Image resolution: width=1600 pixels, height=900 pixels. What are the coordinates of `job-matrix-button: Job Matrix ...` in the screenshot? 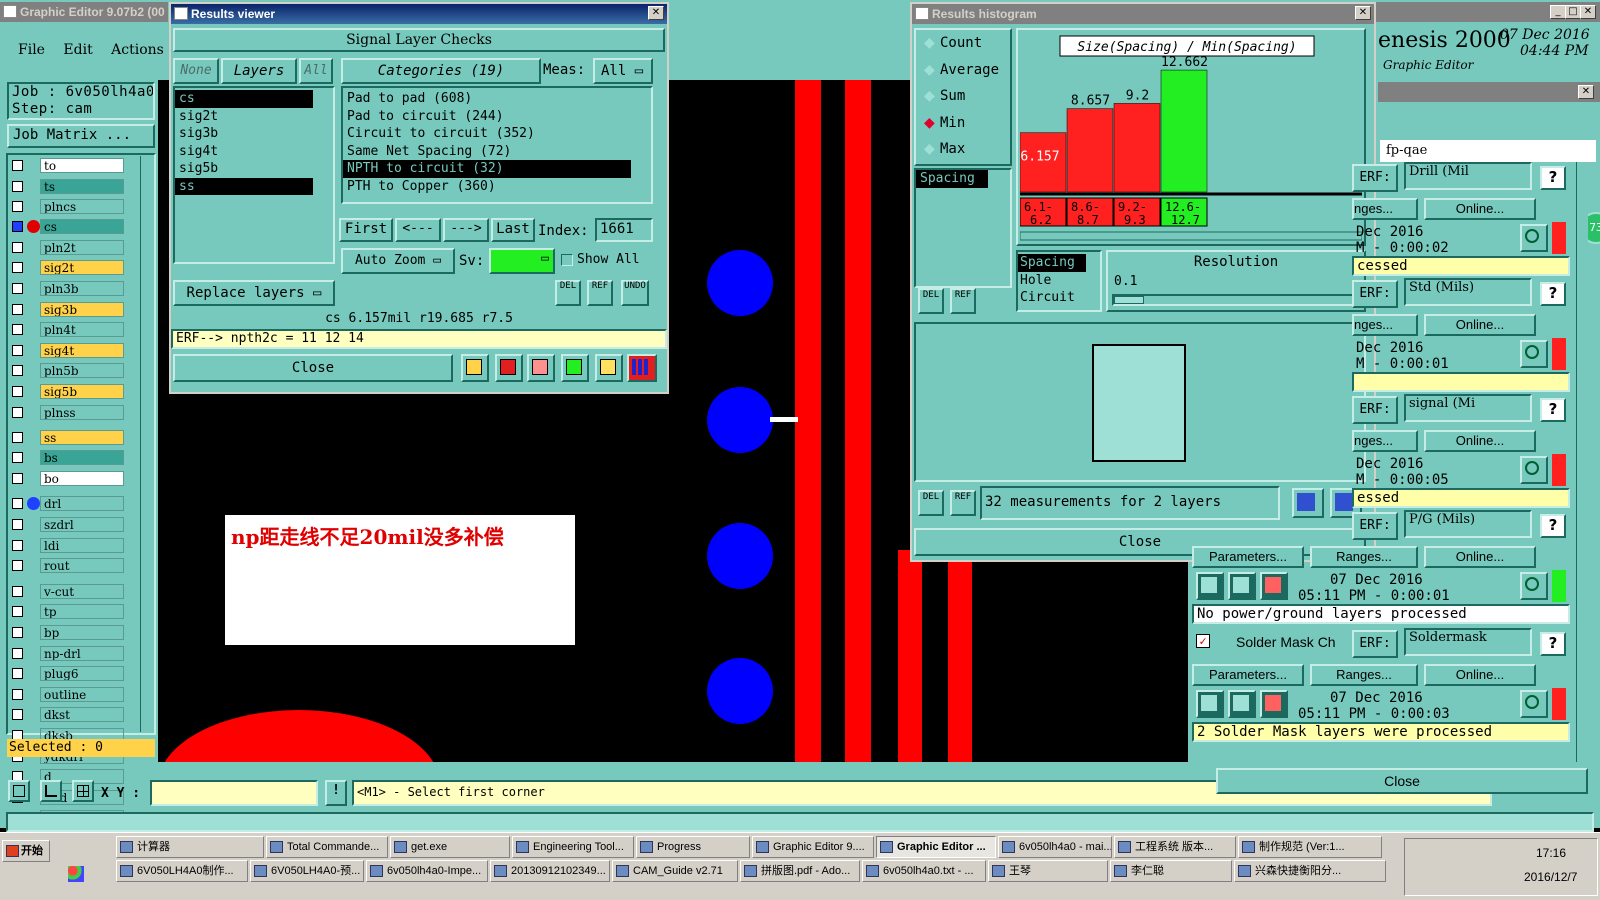 It's located at (81, 136).